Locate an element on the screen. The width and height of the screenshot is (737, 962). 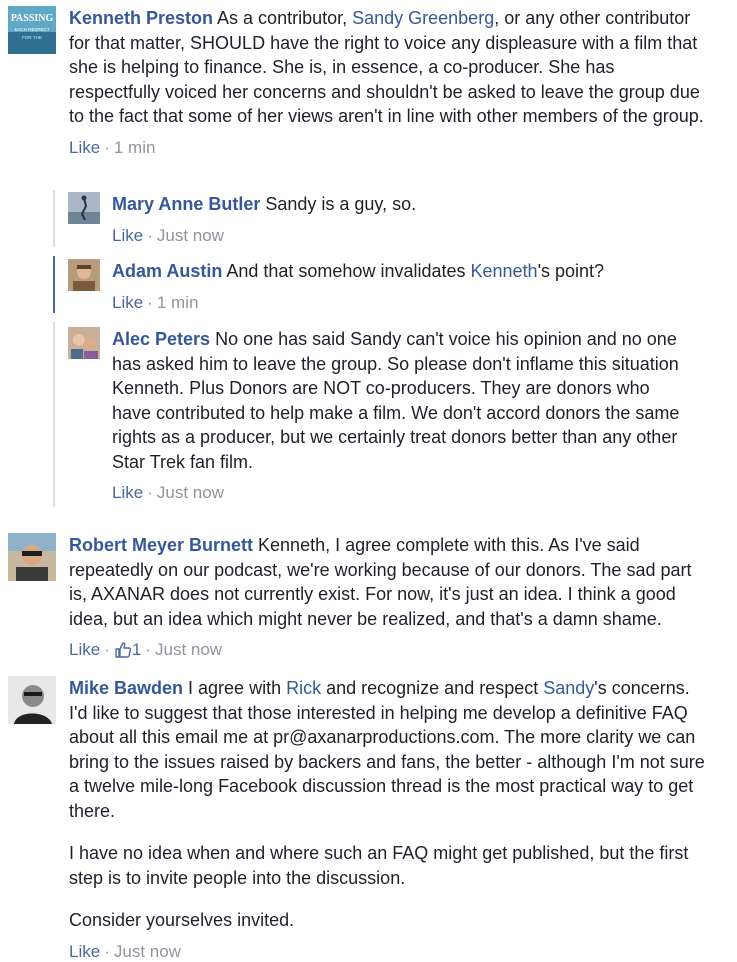
avatar-text-3: FOR THE is located at coordinates (32, 37).